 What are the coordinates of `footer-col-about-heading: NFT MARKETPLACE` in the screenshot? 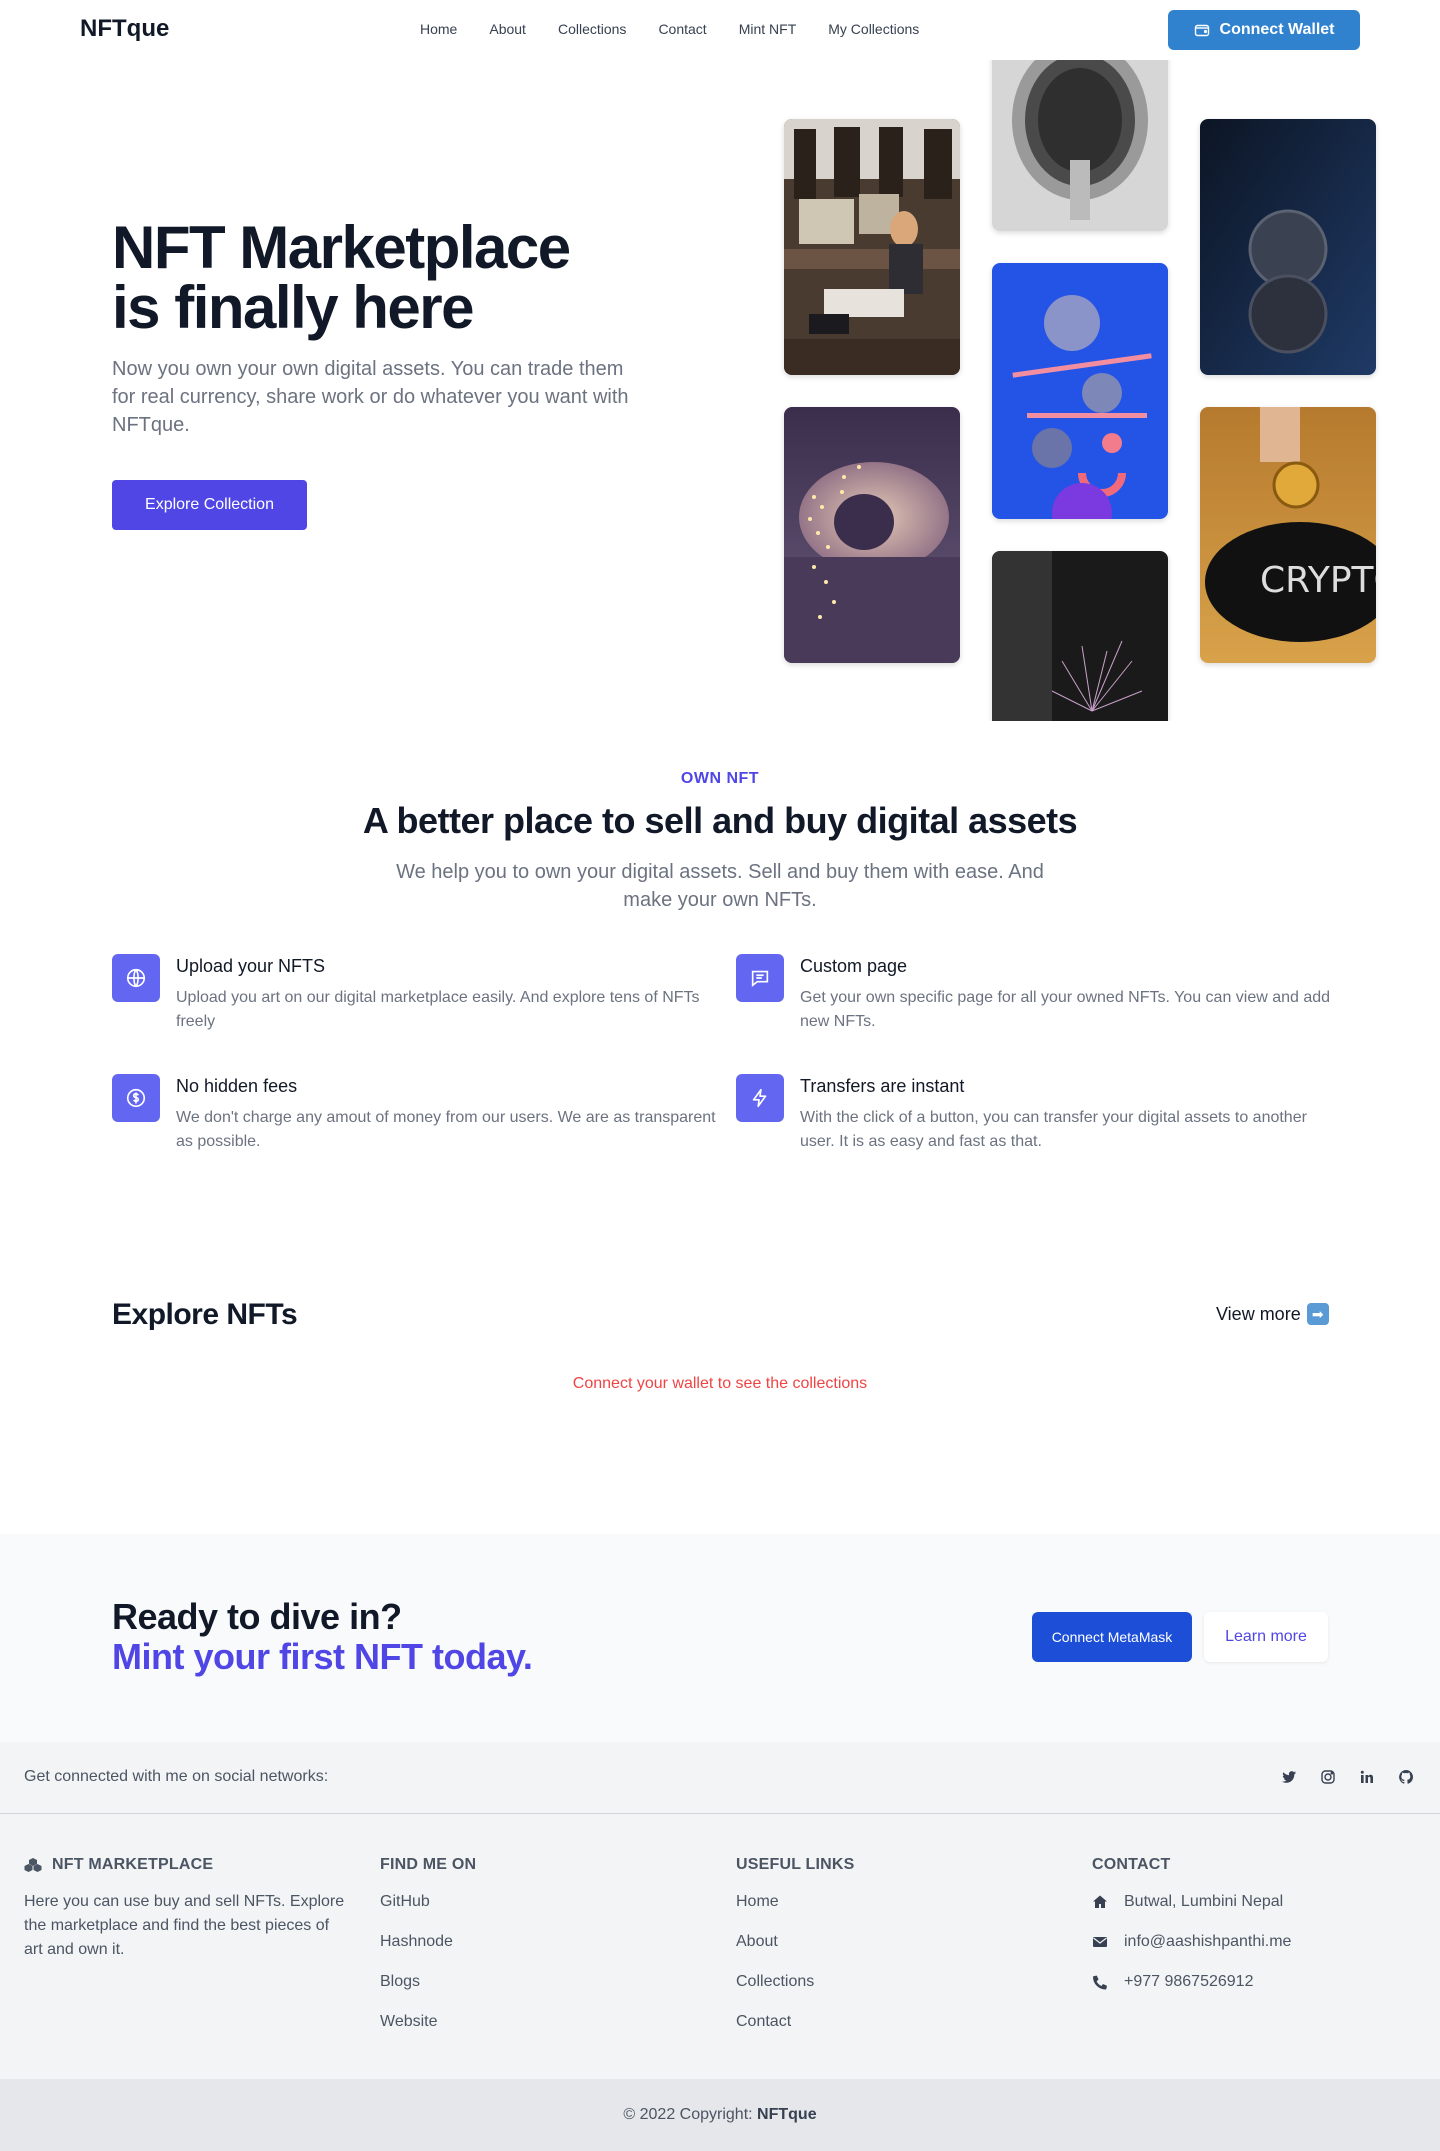 It's located at (188, 1865).